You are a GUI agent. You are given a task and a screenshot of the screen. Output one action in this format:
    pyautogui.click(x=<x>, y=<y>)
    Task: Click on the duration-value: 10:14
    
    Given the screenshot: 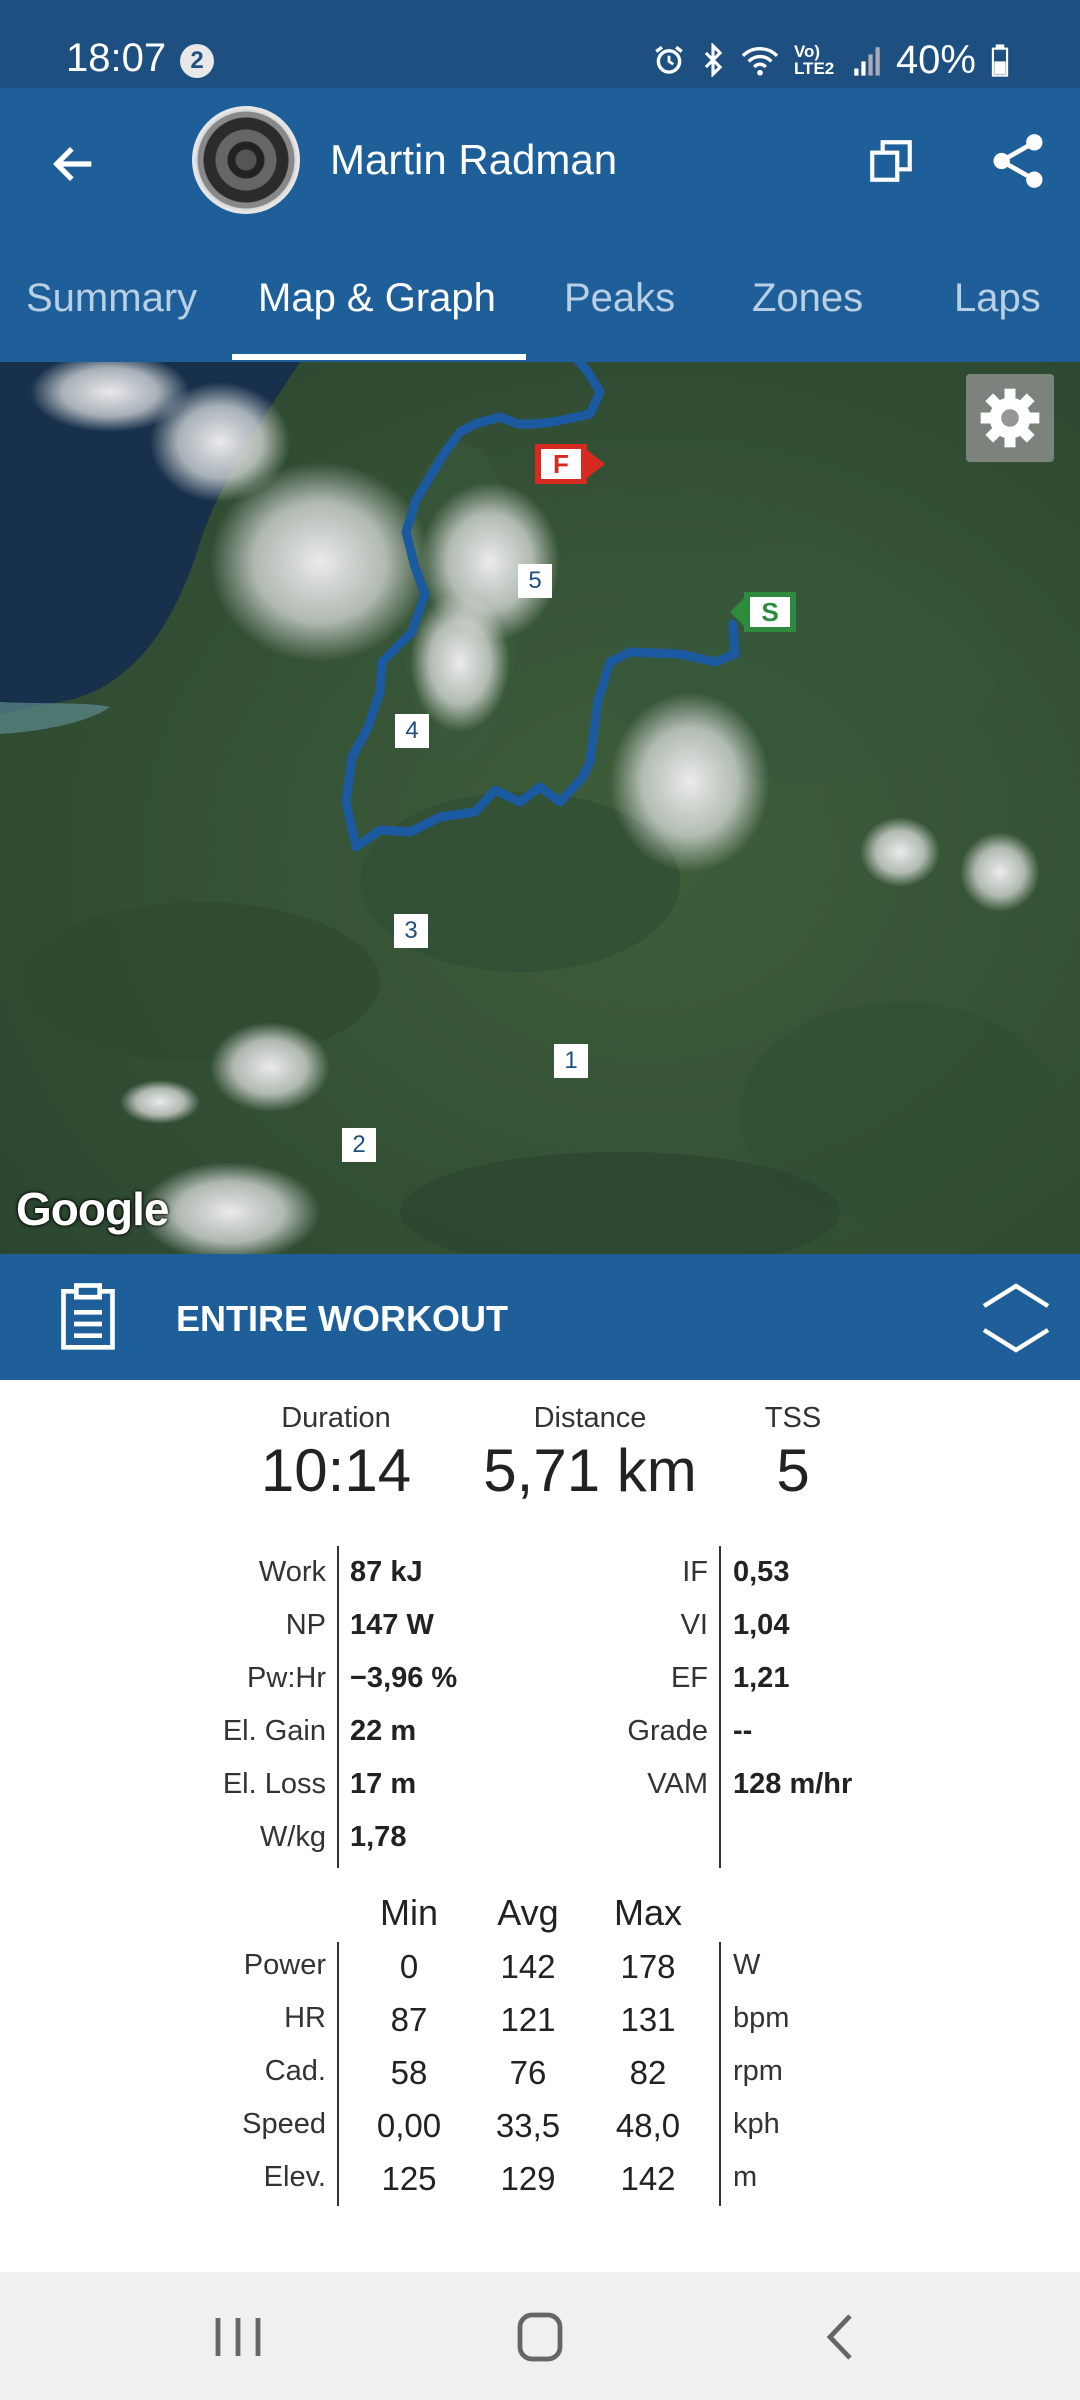 What is the action you would take?
    pyautogui.click(x=336, y=1470)
    